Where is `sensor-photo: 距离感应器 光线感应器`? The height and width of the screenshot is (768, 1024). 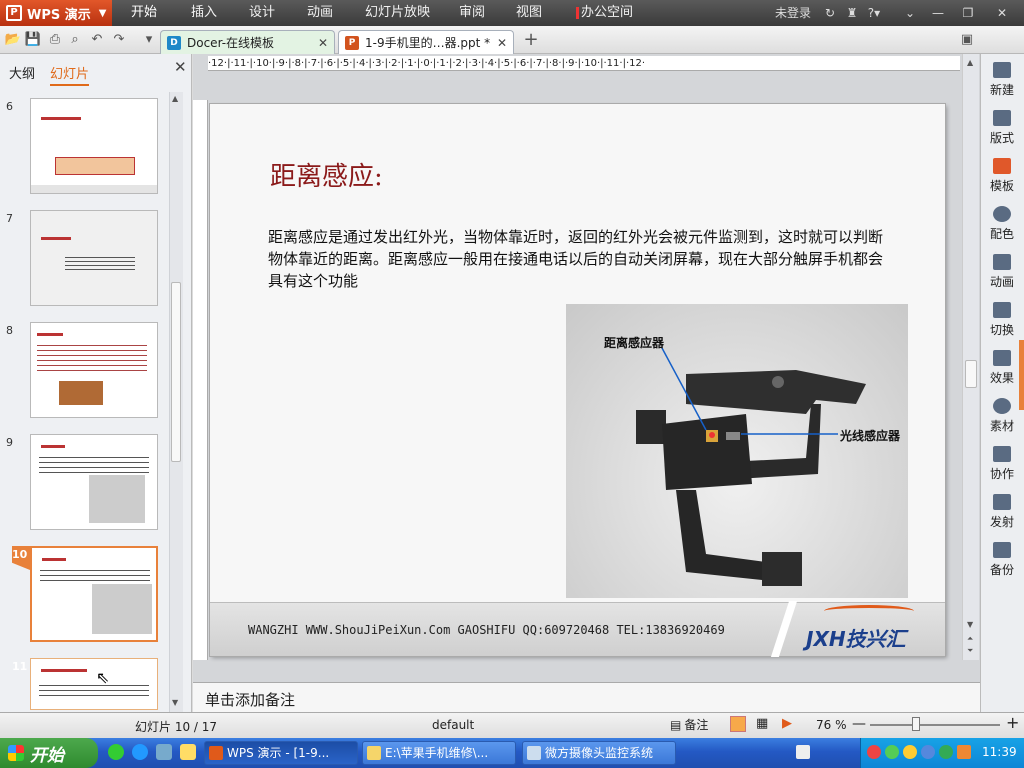 sensor-photo: 距离感应器 光线感应器 is located at coordinates (737, 451).